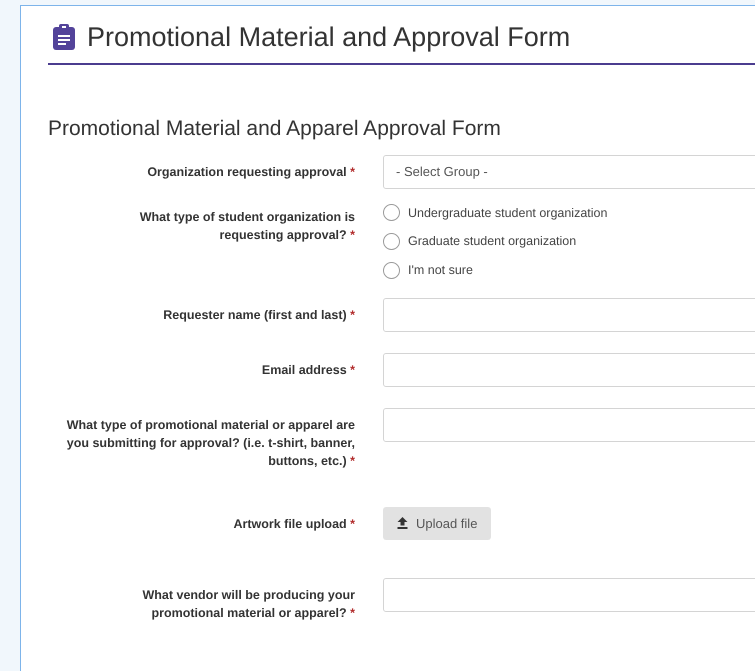  Describe the element at coordinates (293, 524) in the screenshot. I see `field-label: Artwork file upload *` at that location.